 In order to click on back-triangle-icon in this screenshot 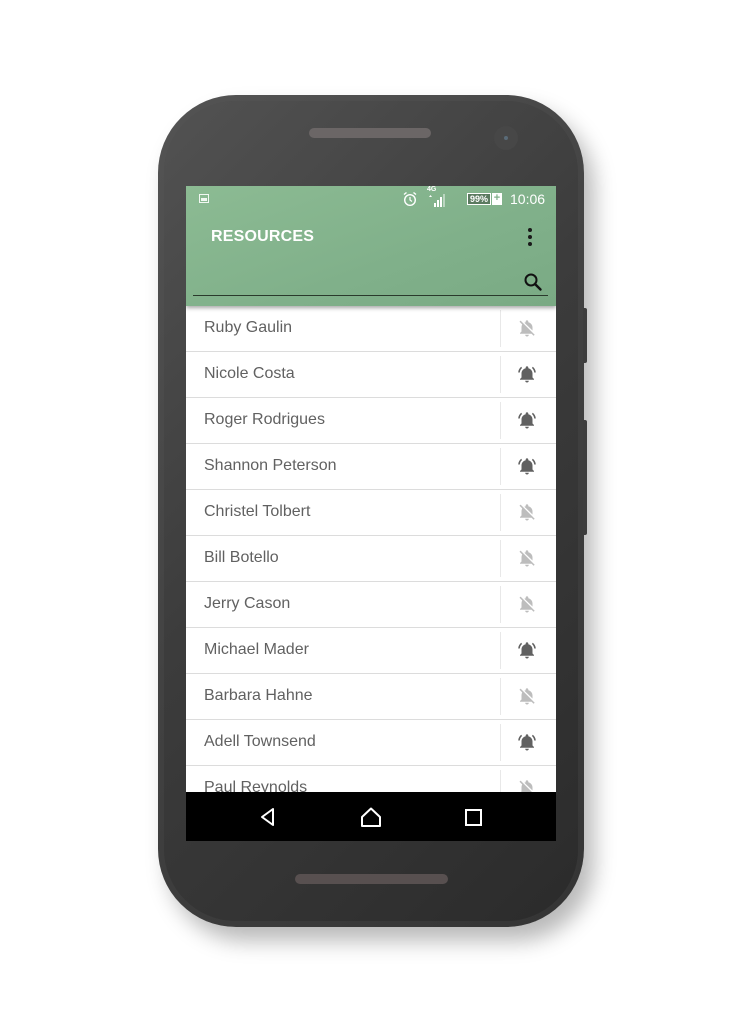, I will do `click(268, 817)`.